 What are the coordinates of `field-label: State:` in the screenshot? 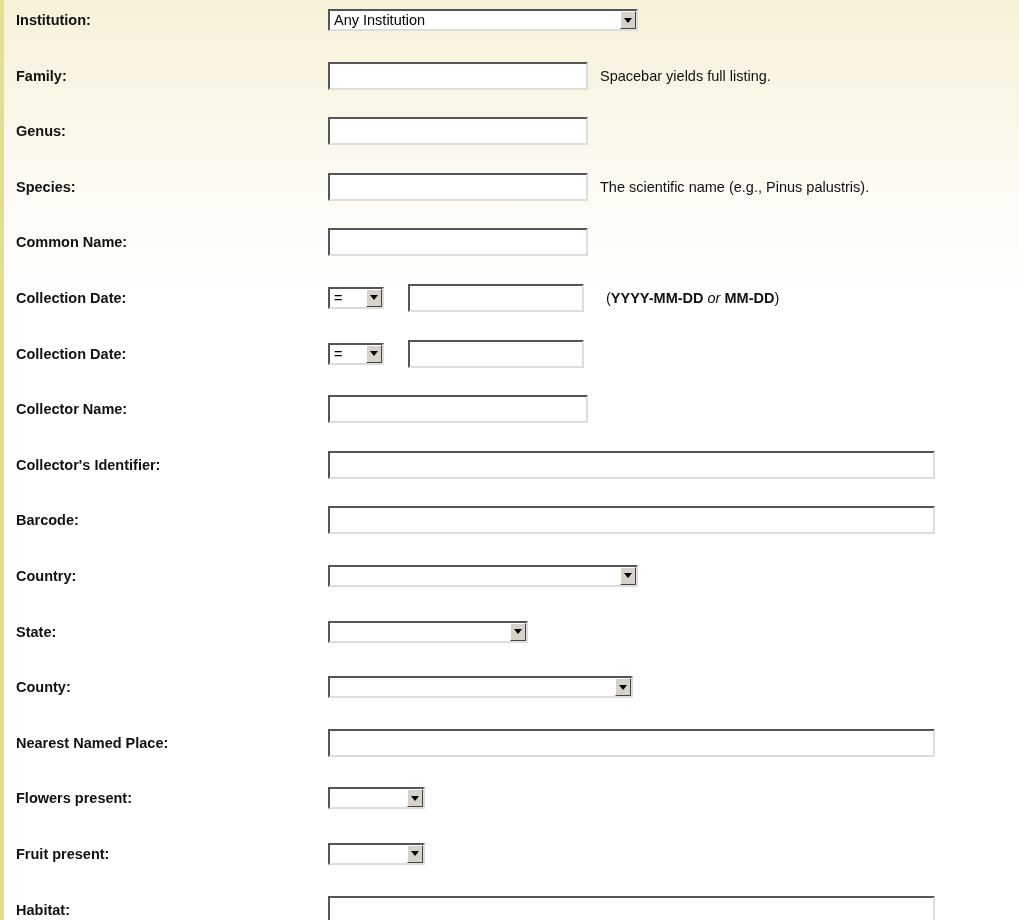 It's located at (36, 632).